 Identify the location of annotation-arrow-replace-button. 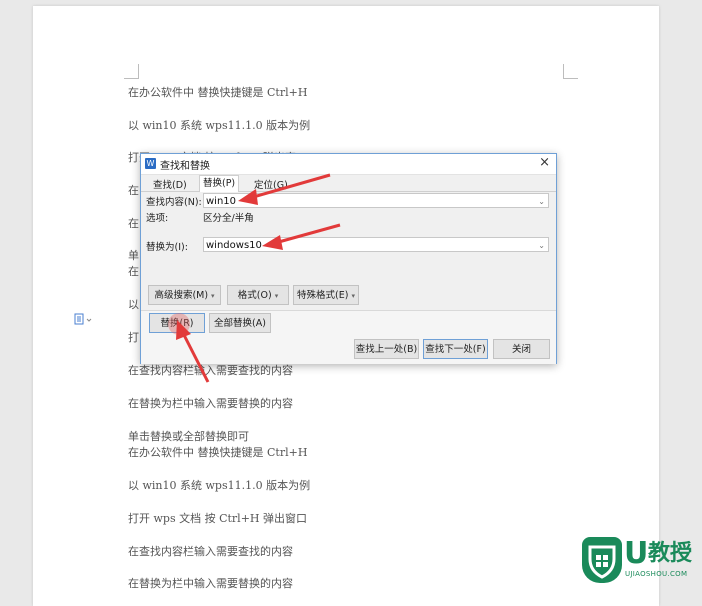
(193, 351).